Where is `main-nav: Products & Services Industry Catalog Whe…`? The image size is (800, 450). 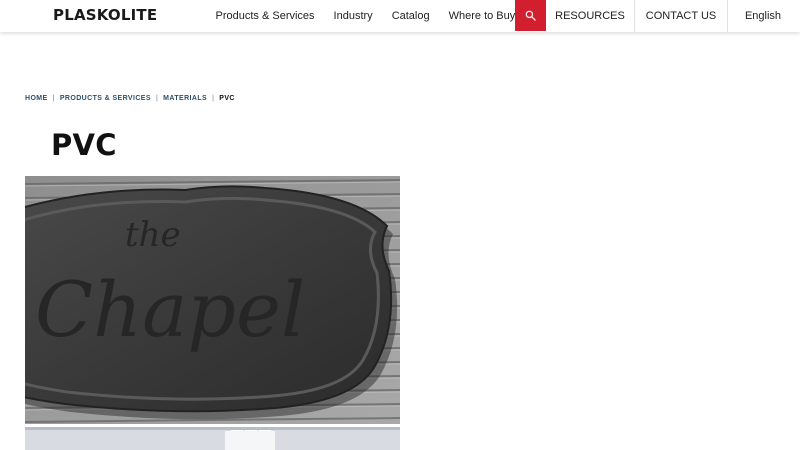
main-nav: Products & Services Industry Catalog Whe… is located at coordinates (365, 16).